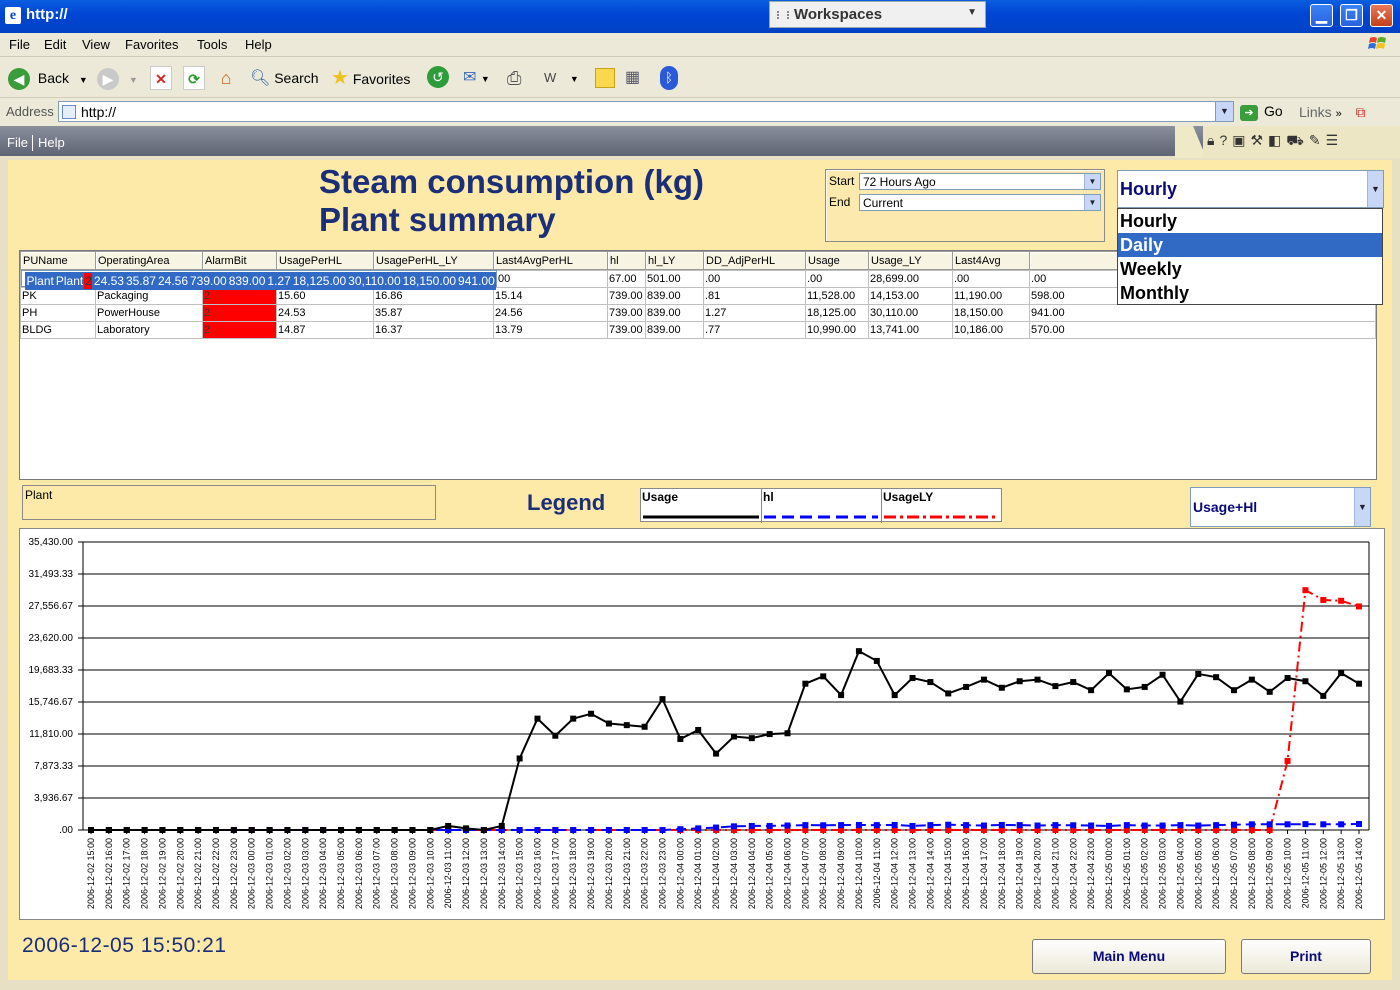 The width and height of the screenshot is (1400, 990). Describe the element at coordinates (1277, 140) in the screenshot. I see `back-icon: ◧` at that location.